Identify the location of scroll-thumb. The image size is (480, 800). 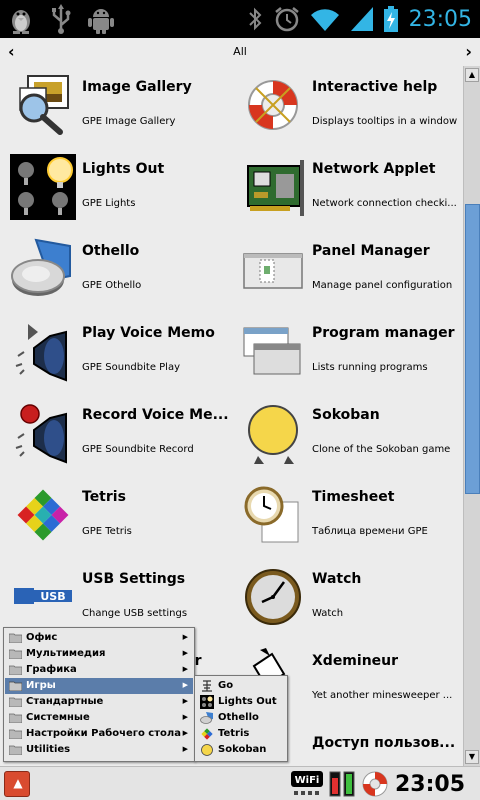
(472, 349).